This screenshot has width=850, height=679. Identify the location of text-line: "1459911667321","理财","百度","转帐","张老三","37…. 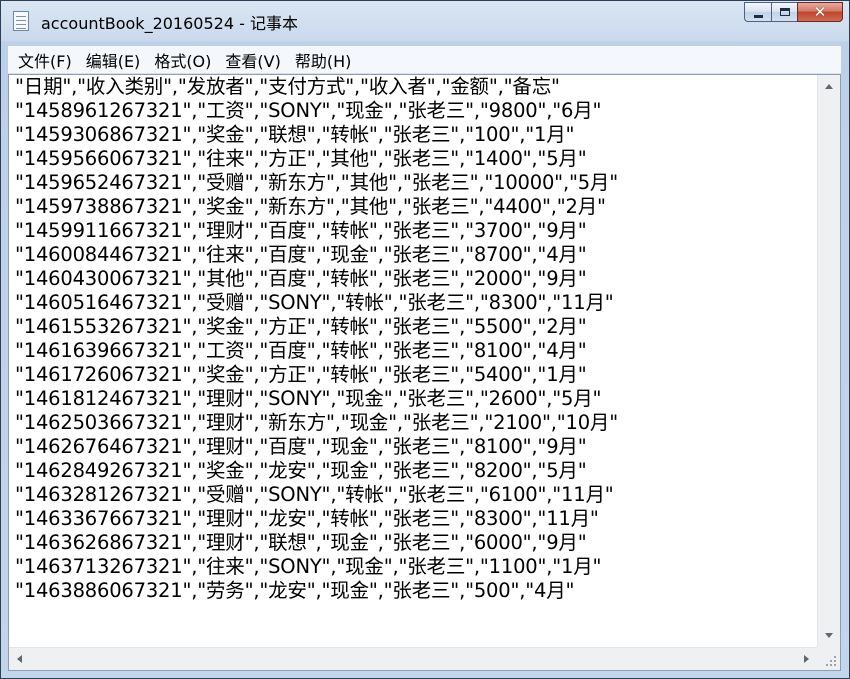
(413, 231).